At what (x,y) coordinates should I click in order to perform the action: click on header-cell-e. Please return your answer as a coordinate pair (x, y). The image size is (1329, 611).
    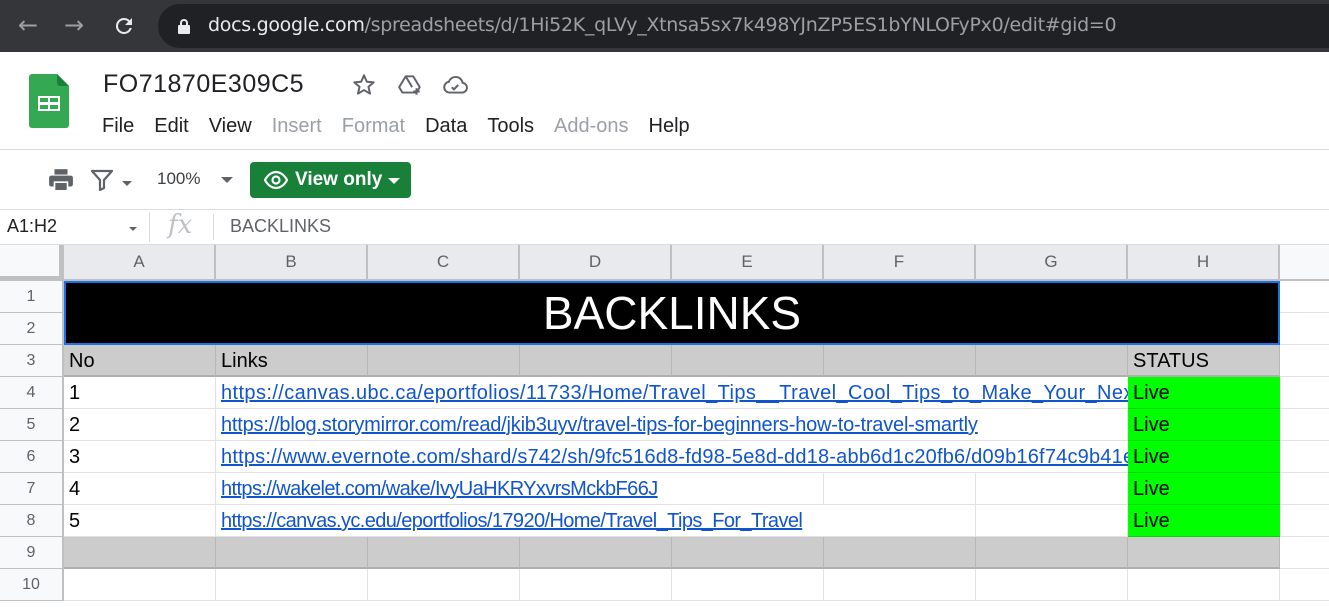
    Looking at the image, I should click on (748, 361).